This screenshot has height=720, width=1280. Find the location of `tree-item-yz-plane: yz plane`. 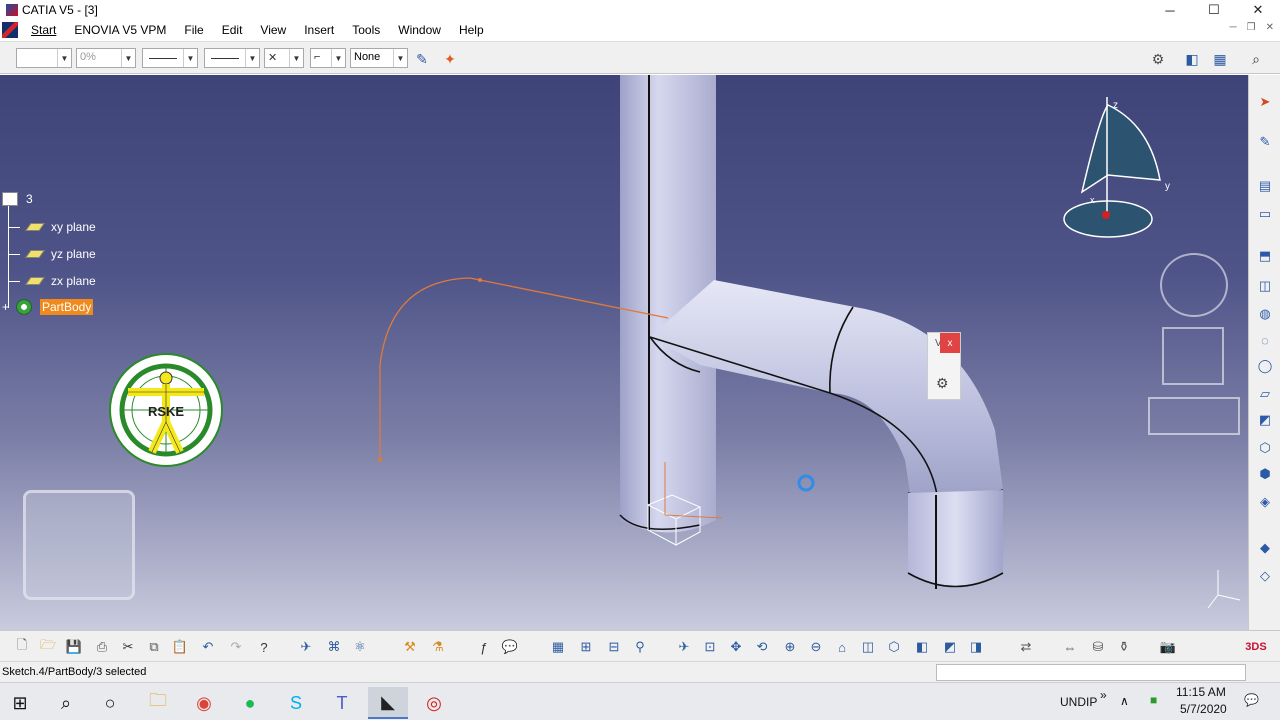

tree-item-yz-plane: yz plane is located at coordinates (52, 254).